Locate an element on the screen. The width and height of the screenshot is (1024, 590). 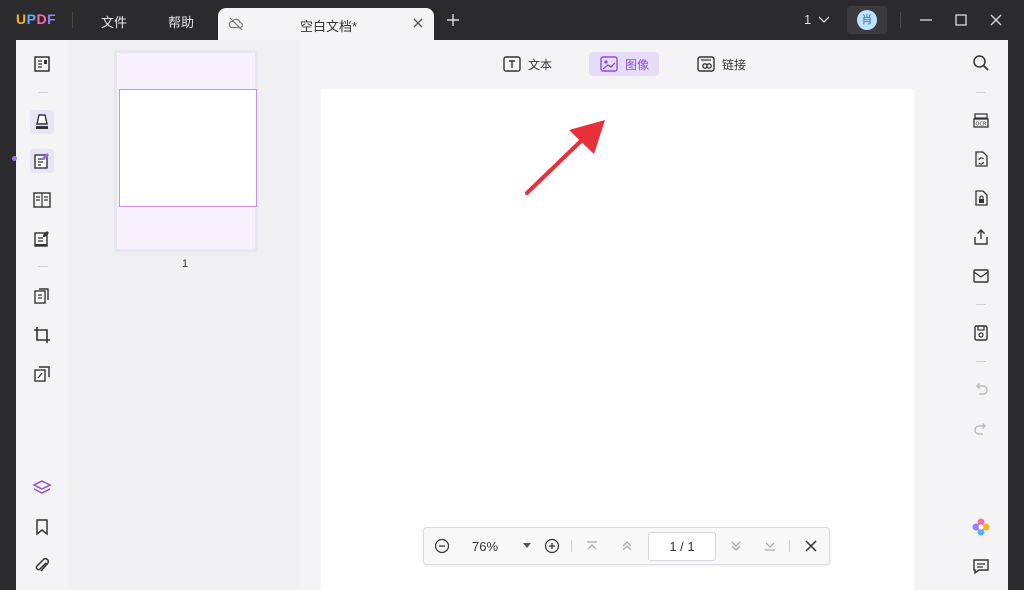
avatar: 肖 is located at coordinates (867, 20).